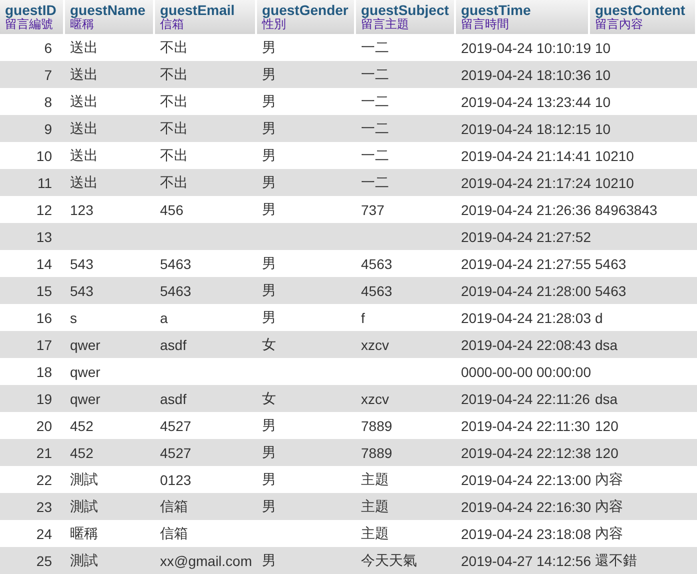 The width and height of the screenshot is (697, 574). I want to click on table-cell: 2019-04-24 21:17:24, so click(526, 182).